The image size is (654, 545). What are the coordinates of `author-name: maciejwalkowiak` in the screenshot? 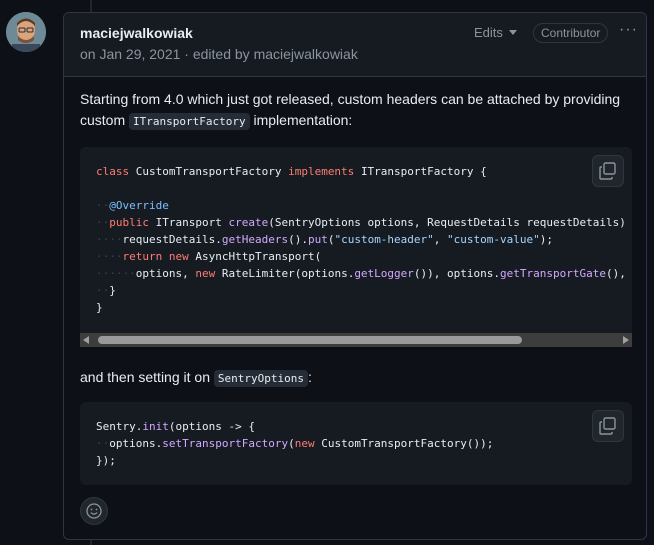 It's located at (136, 33).